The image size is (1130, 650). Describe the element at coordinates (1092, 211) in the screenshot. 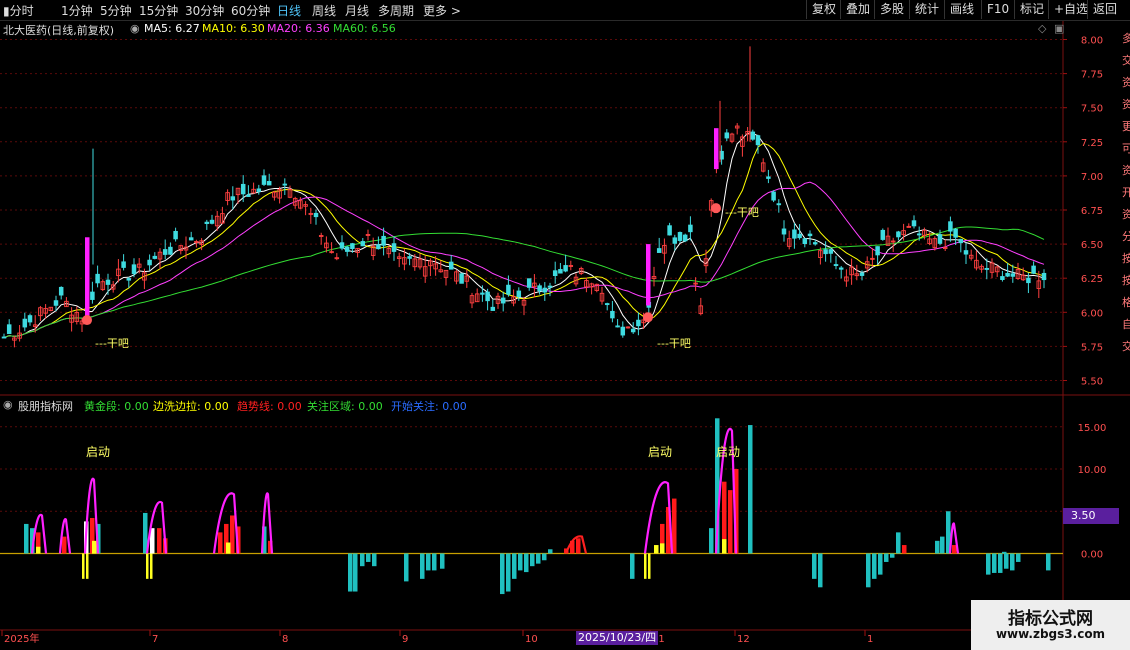

I see `price-tick-label: 6.75` at that location.